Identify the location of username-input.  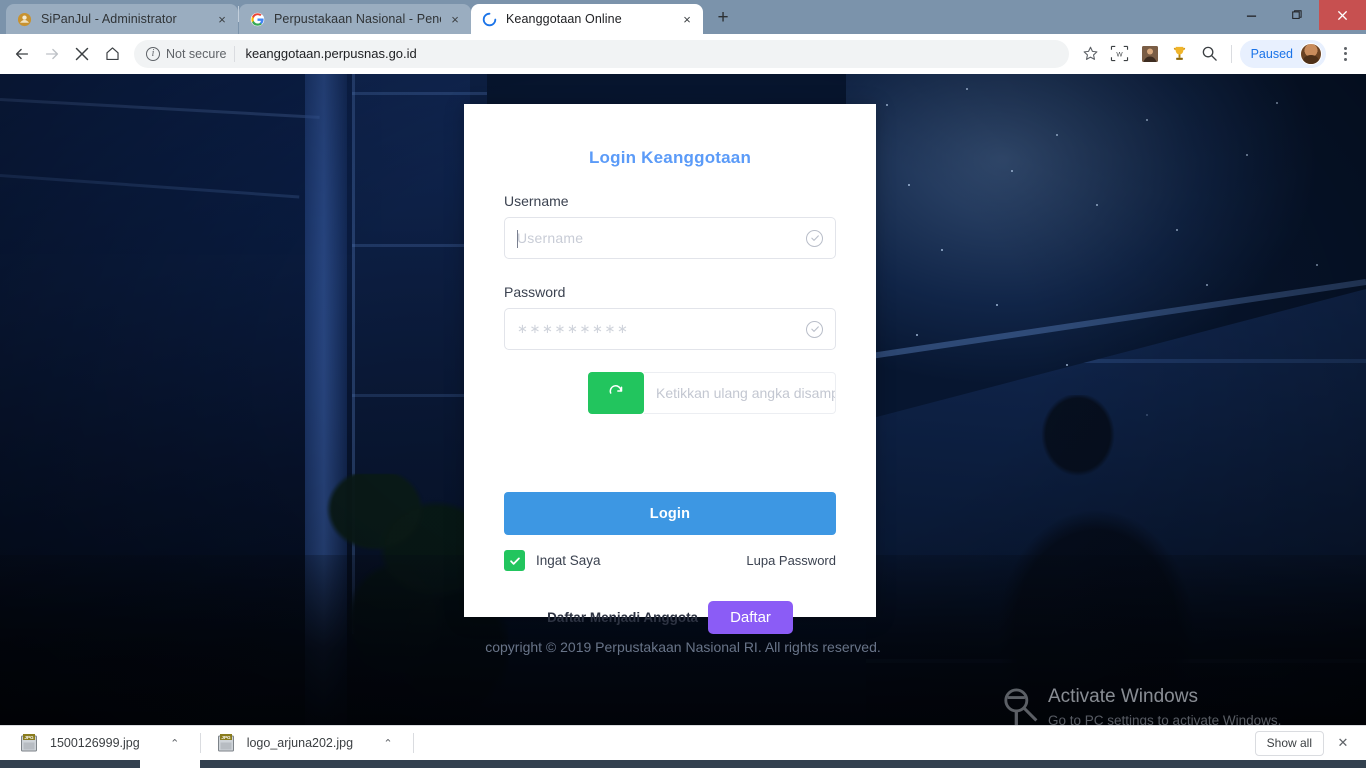
(657, 238).